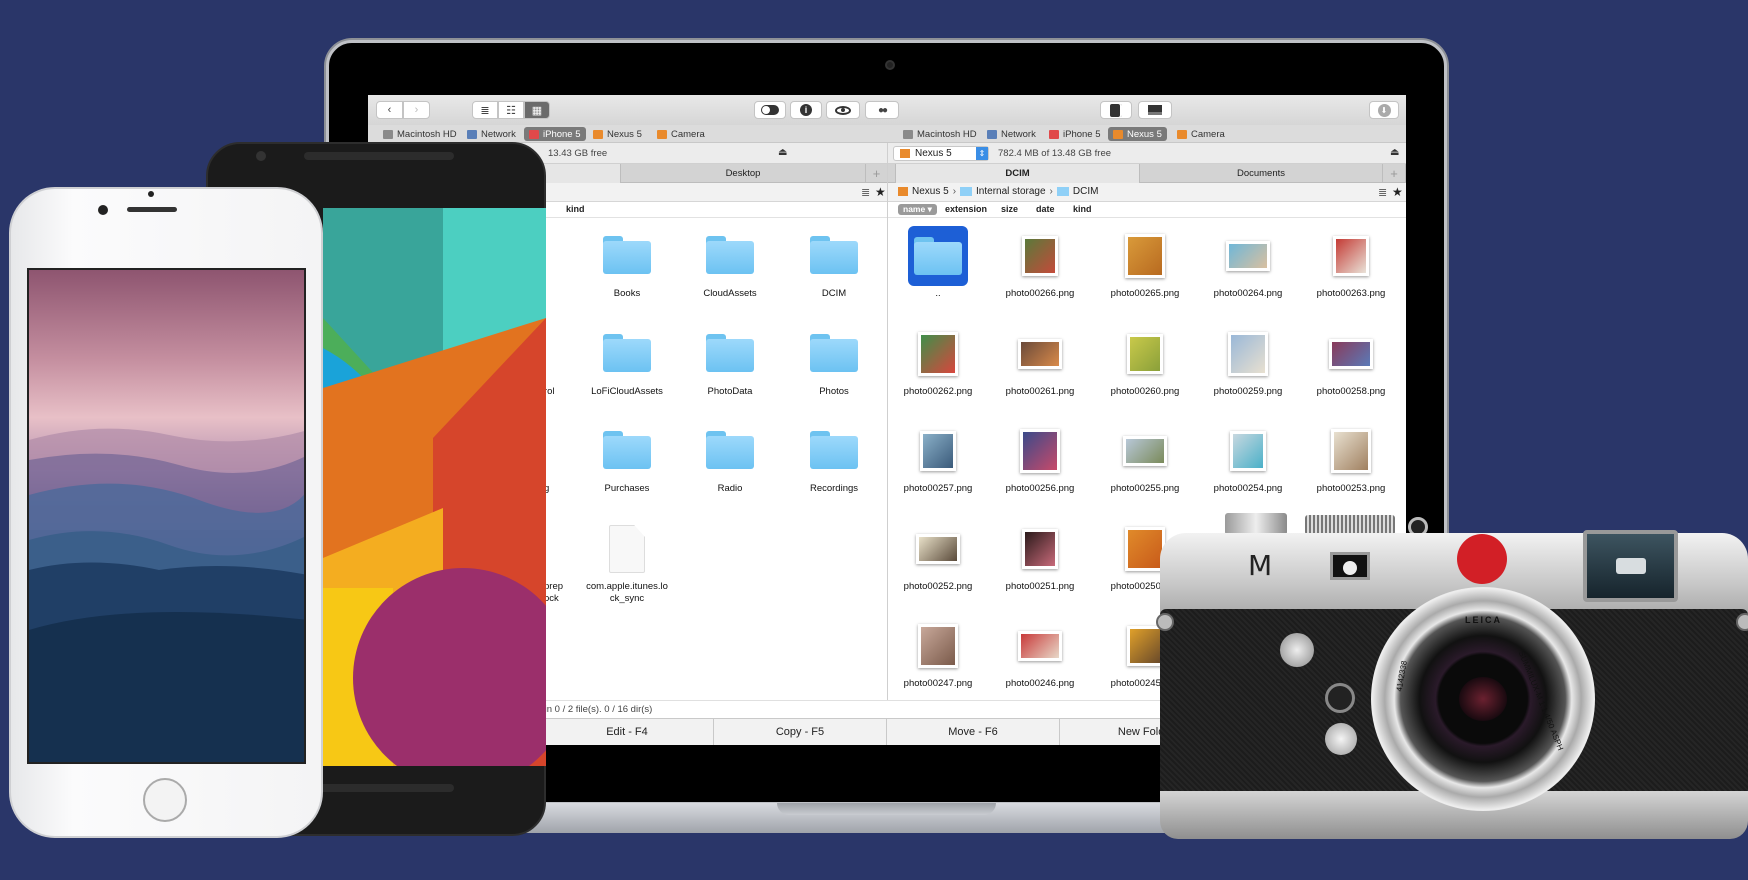  What do you see at coordinates (1145, 392) in the screenshot?
I see `file-label: photo00260.png` at bounding box center [1145, 392].